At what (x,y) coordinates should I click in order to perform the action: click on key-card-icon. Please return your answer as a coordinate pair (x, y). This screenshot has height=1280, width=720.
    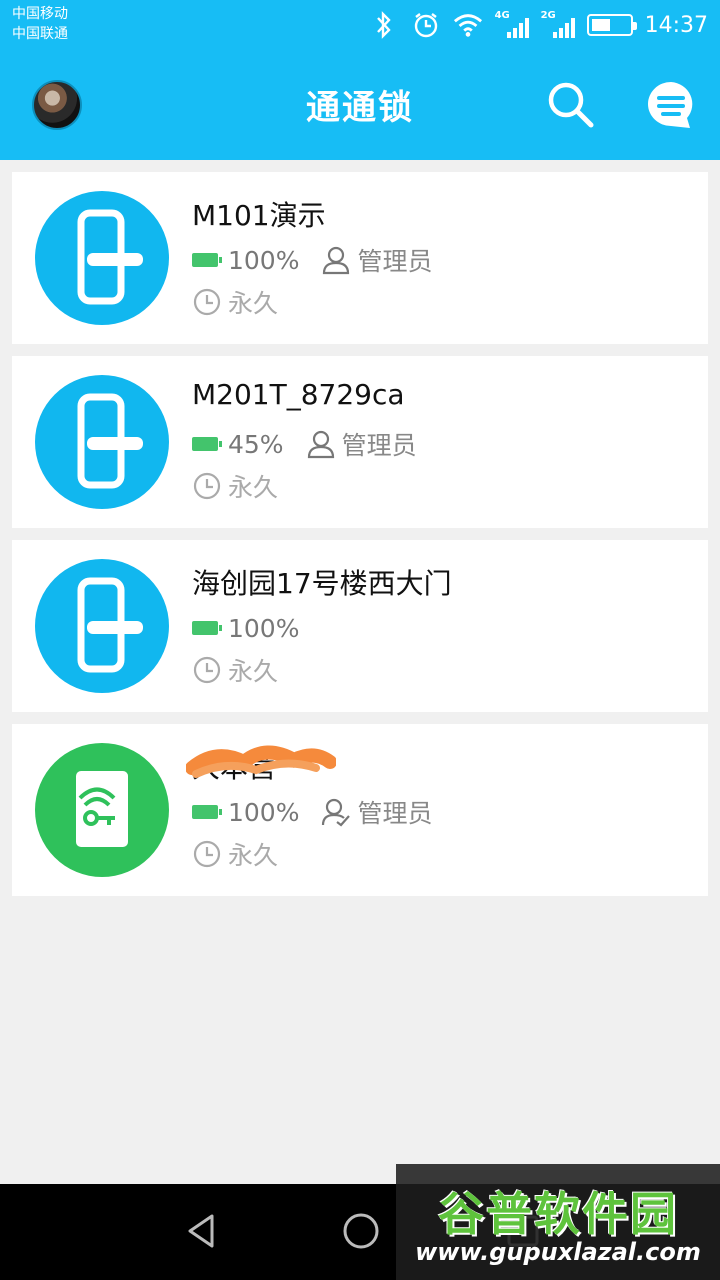
    Looking at the image, I should click on (102, 810).